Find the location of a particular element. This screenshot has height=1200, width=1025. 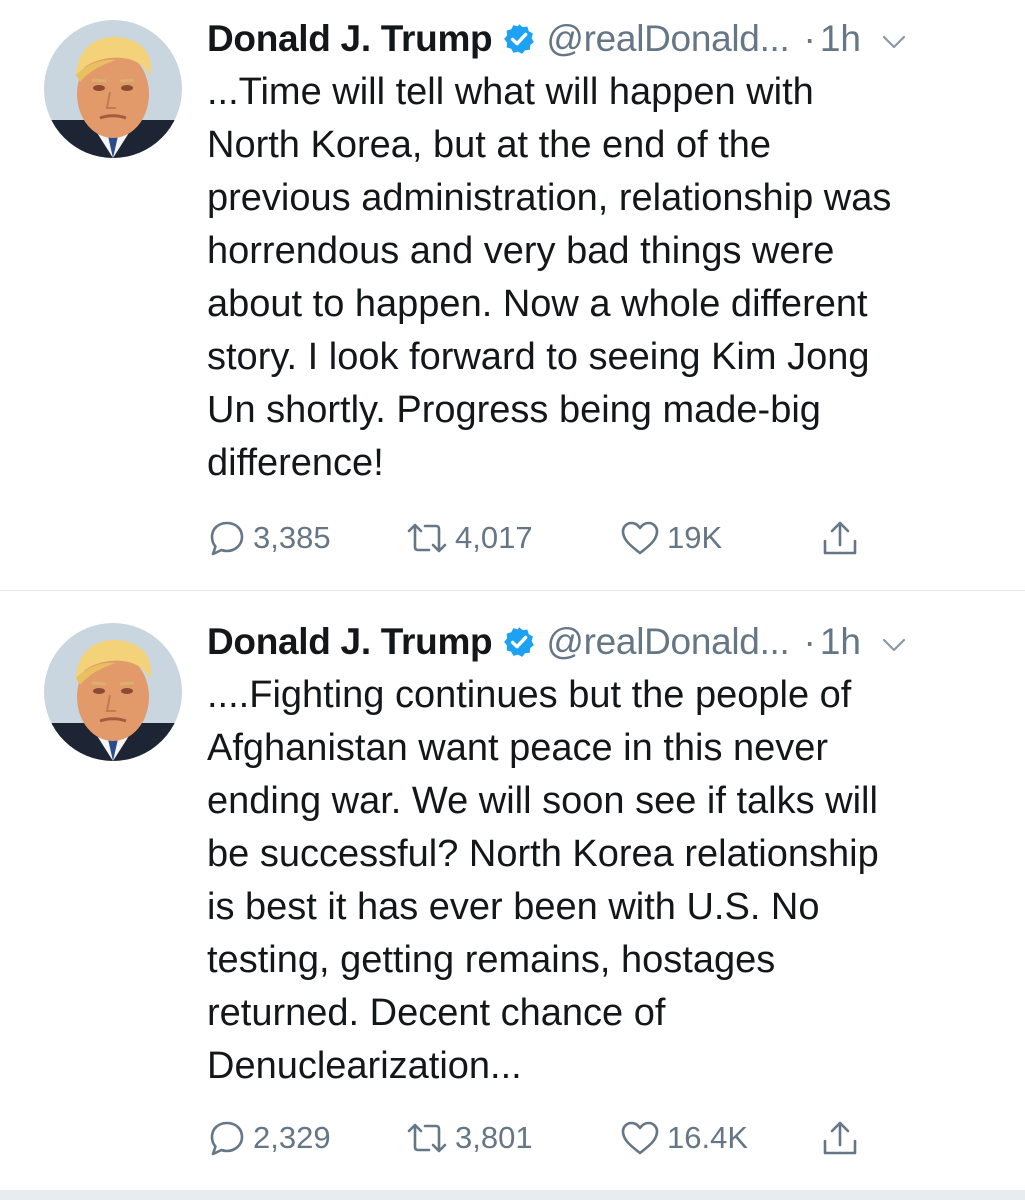

reply-count: 3,385 is located at coordinates (292, 537).